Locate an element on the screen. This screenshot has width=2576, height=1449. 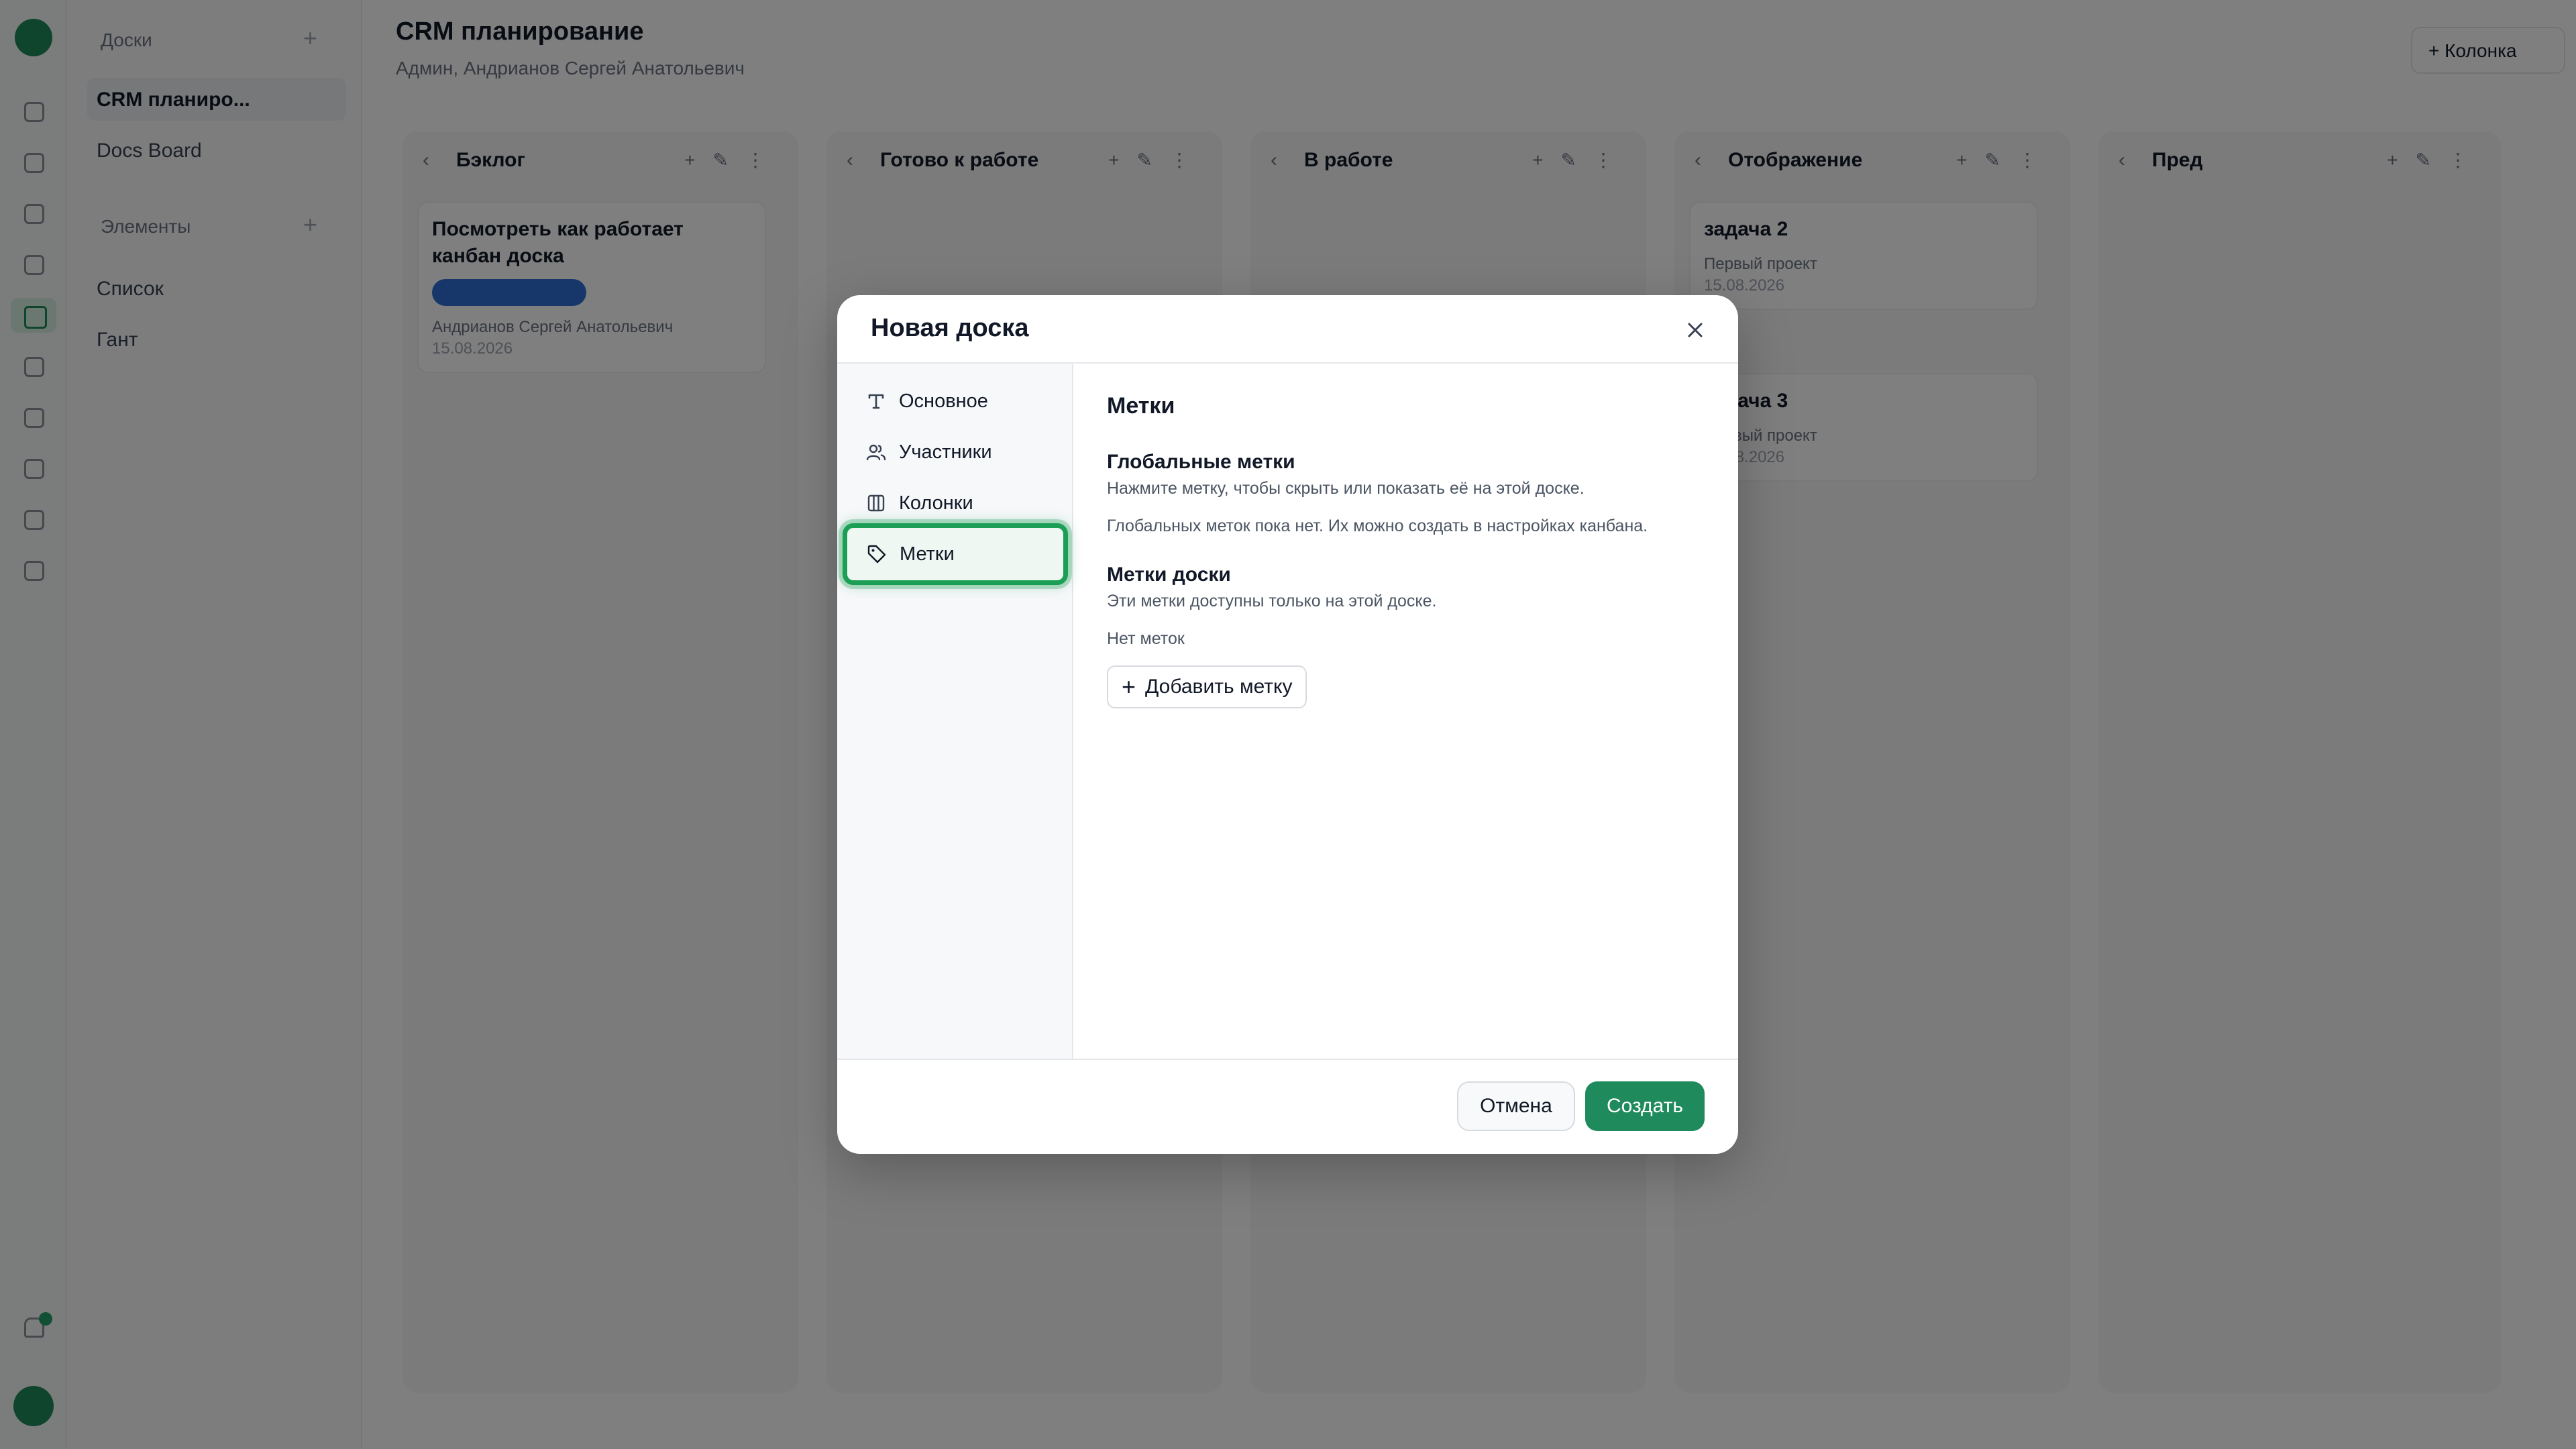
nav-item-label: Колонки is located at coordinates (936, 503).